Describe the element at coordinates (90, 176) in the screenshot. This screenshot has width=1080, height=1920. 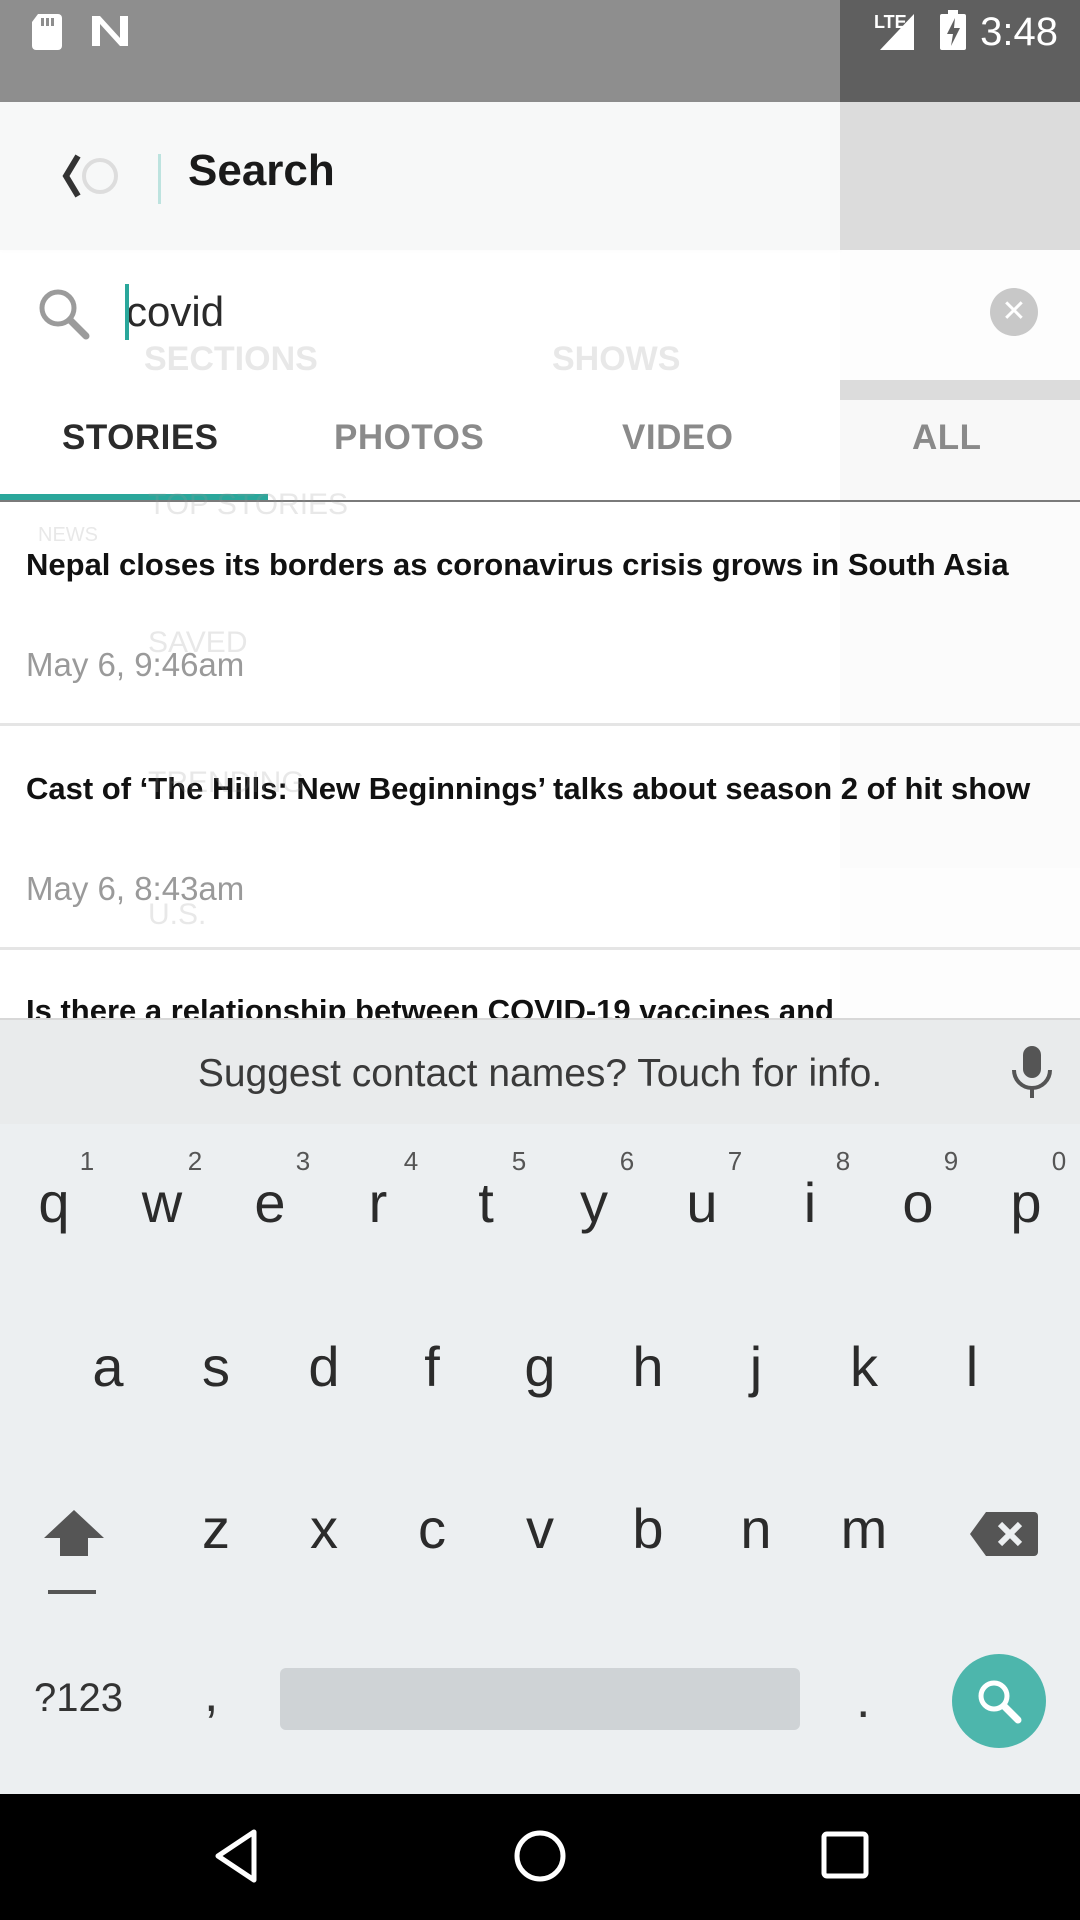
I see `back-arrow-icon` at that location.